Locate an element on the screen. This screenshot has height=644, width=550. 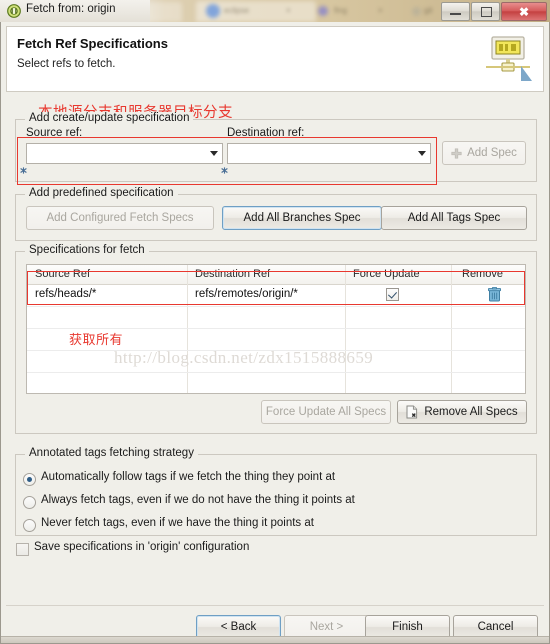
plus-icon is located at coordinates (456, 153).